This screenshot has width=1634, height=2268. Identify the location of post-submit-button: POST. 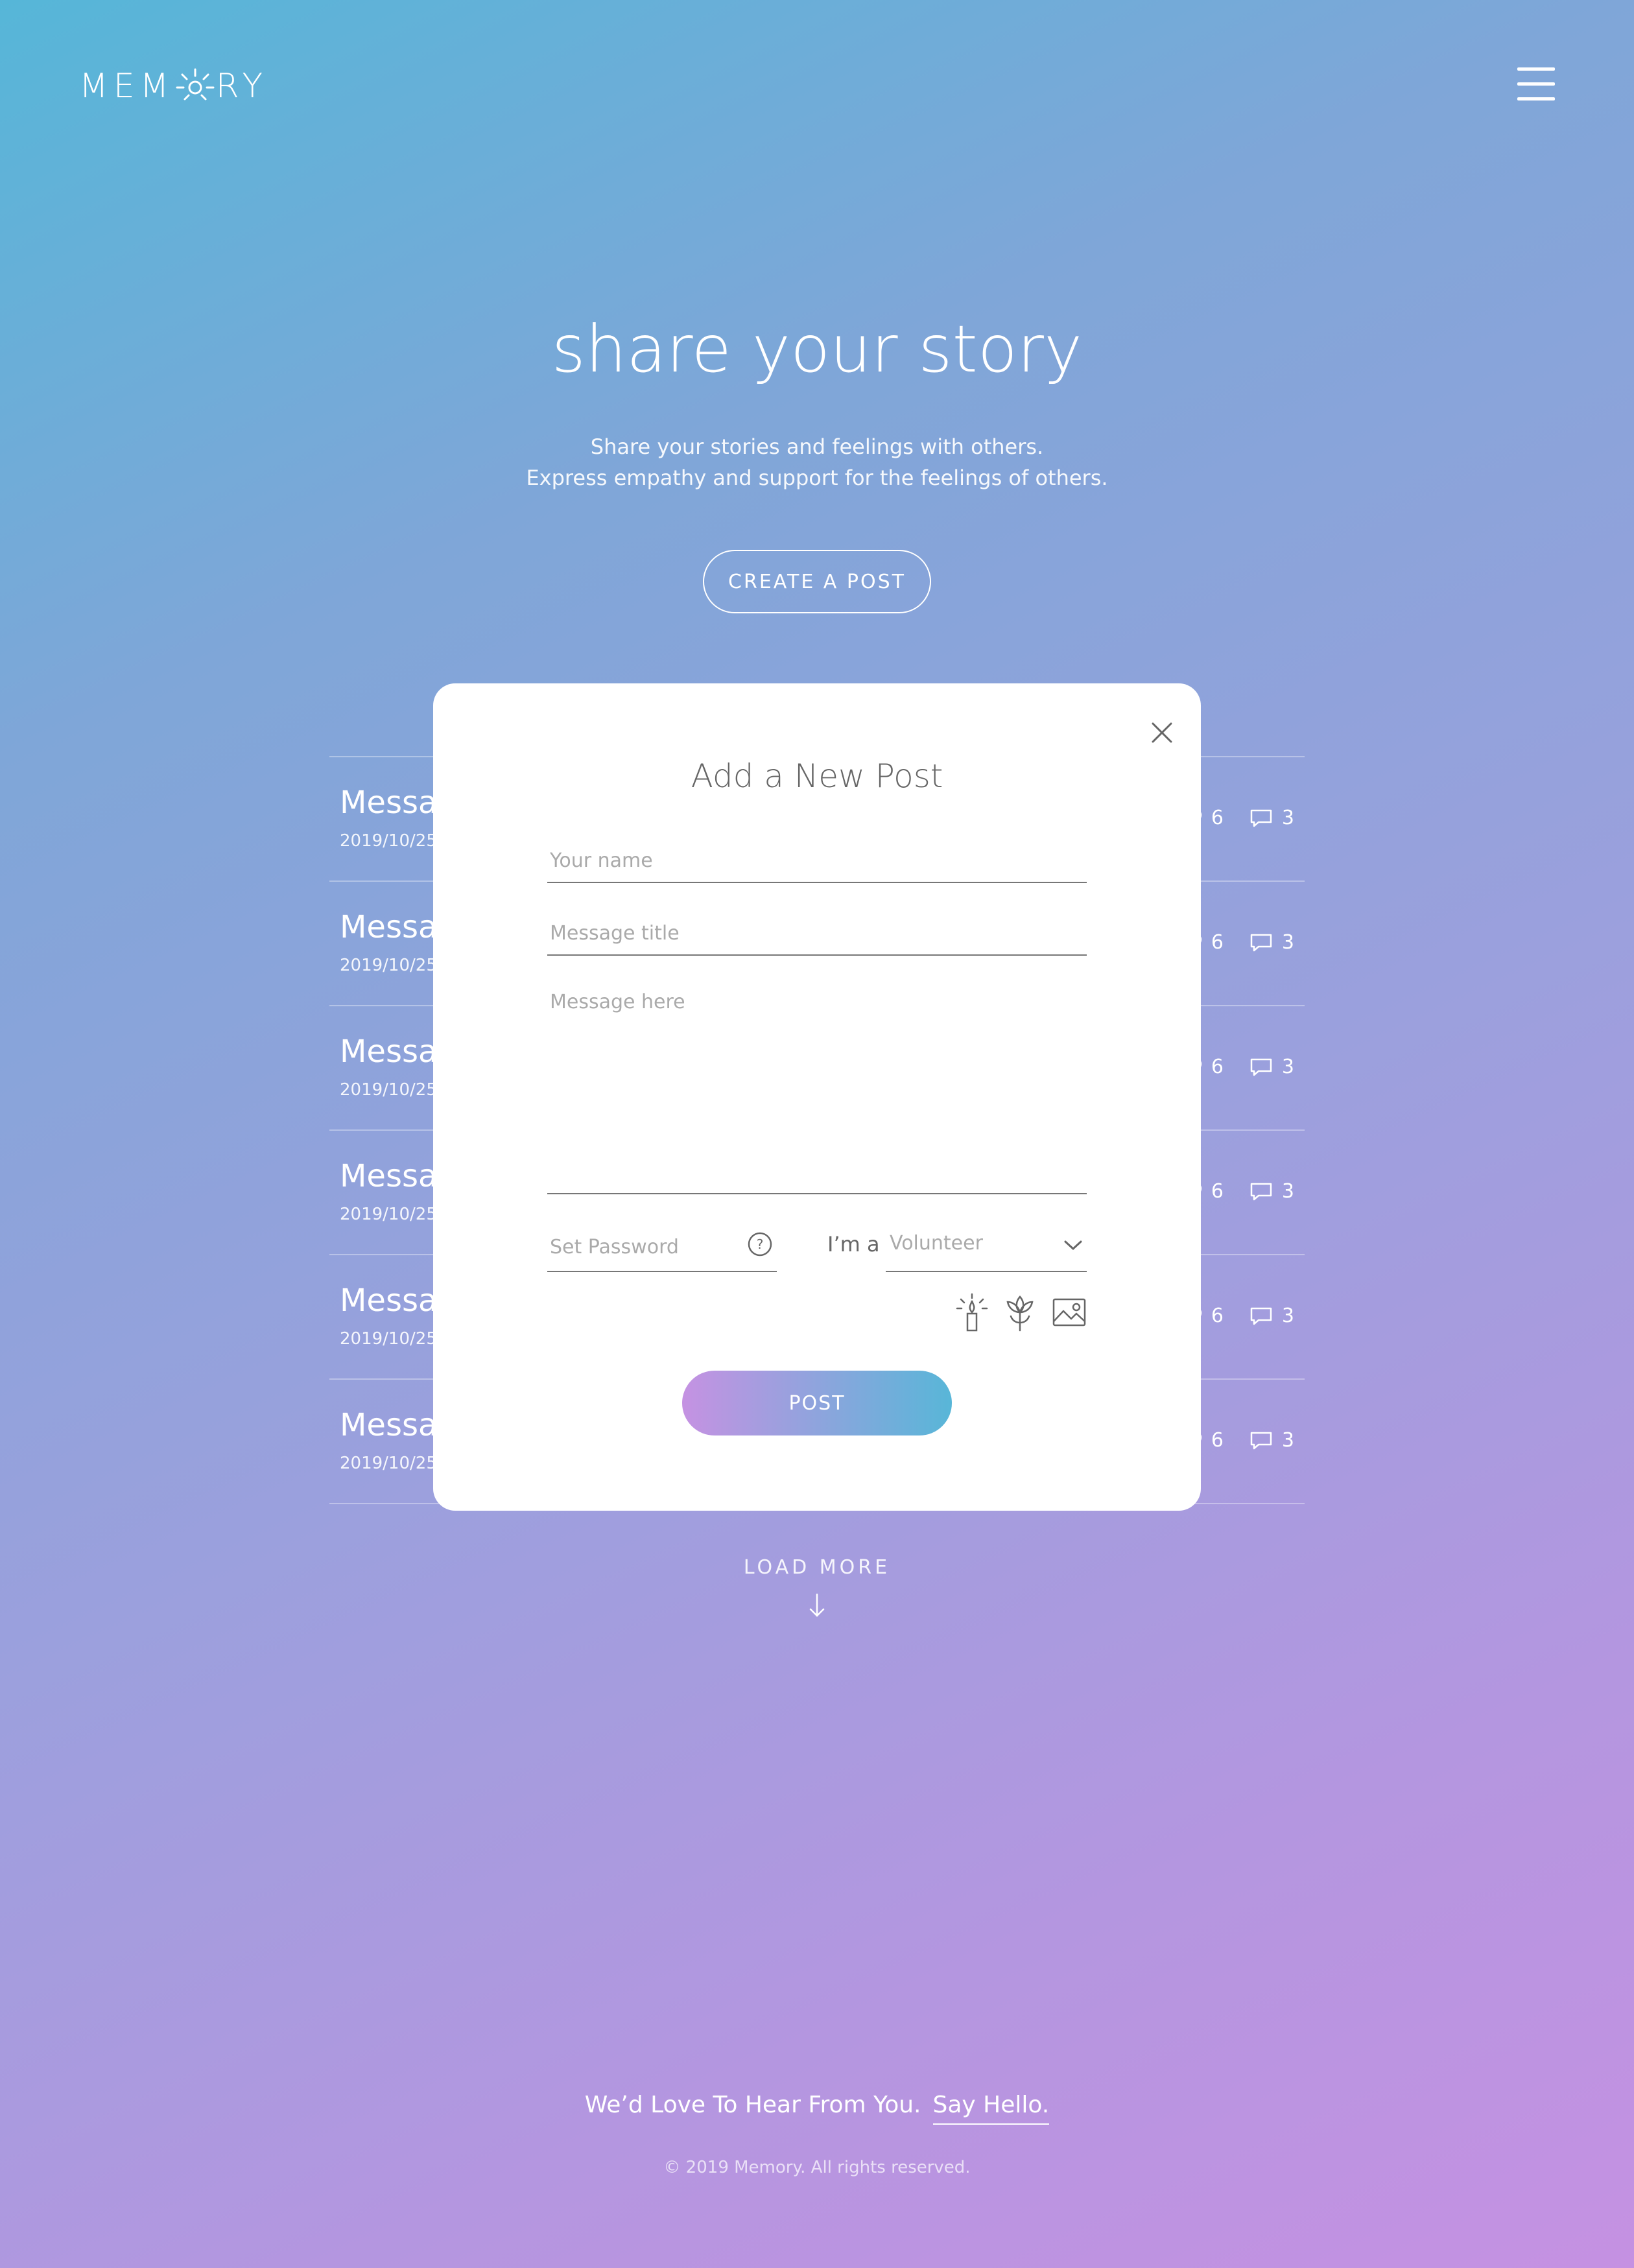
(817, 1403).